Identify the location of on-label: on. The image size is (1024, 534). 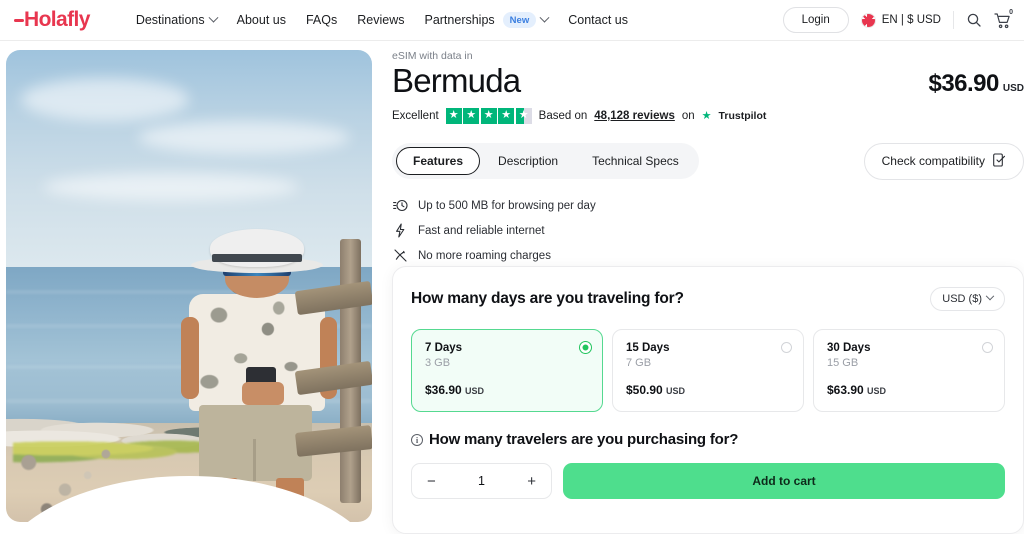
(688, 115).